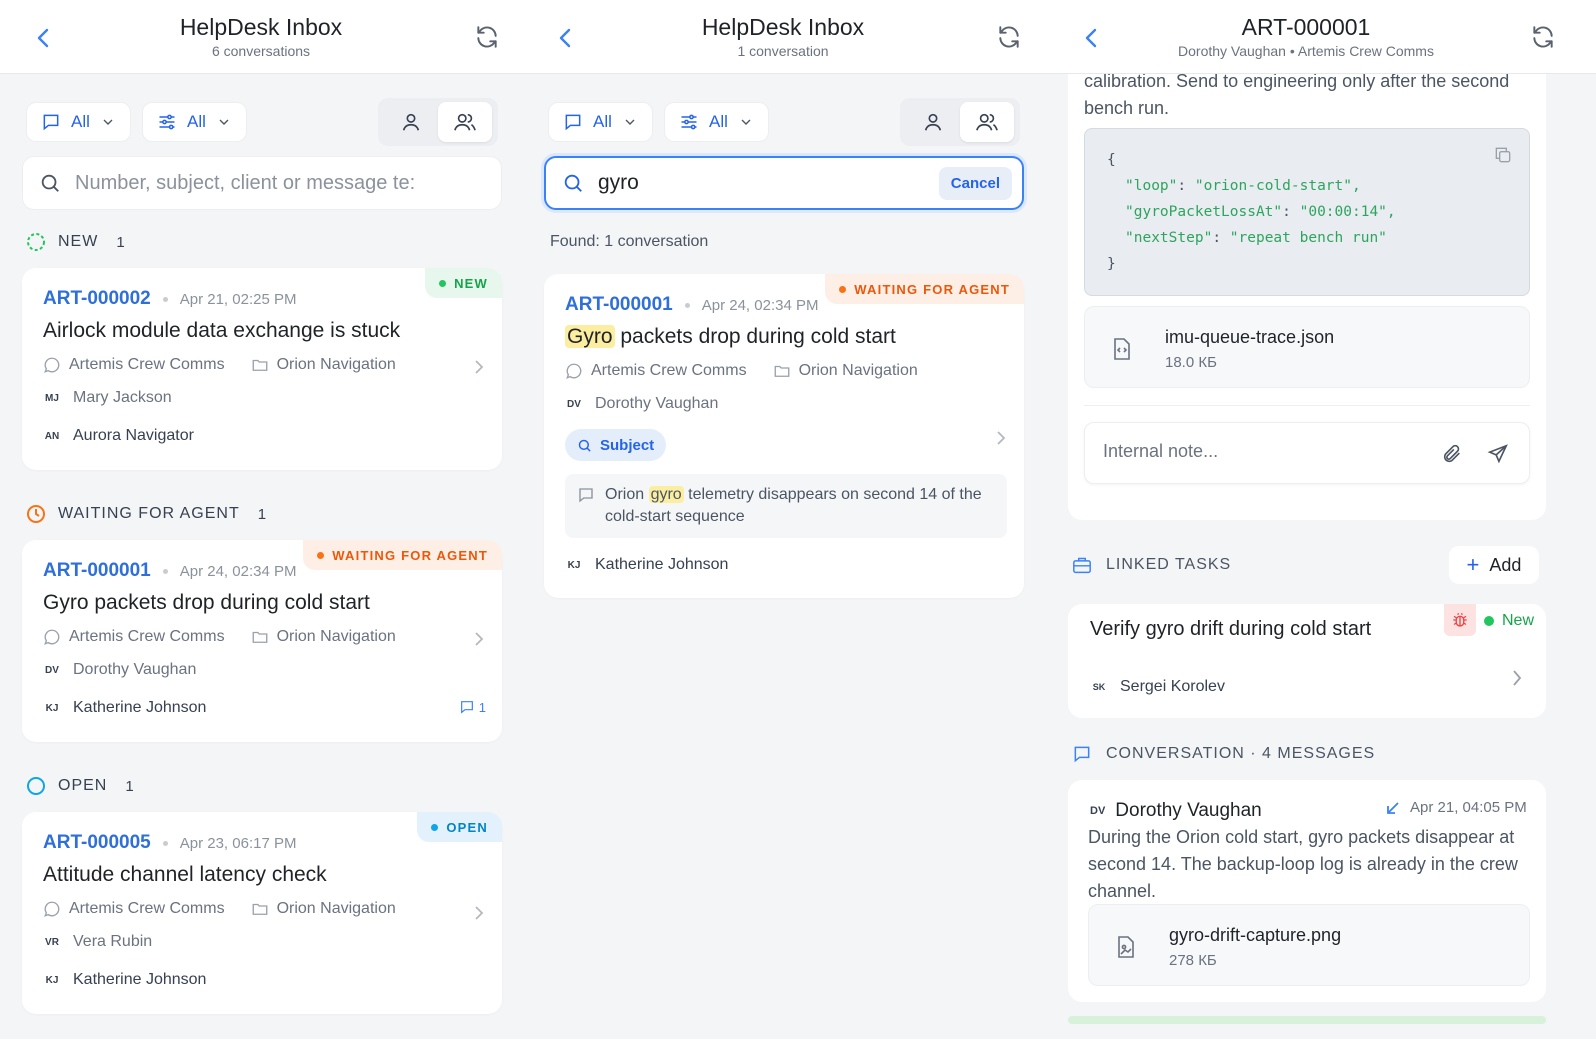 The image size is (1596, 1039). I want to click on next-message-edge, so click(1307, 1020).